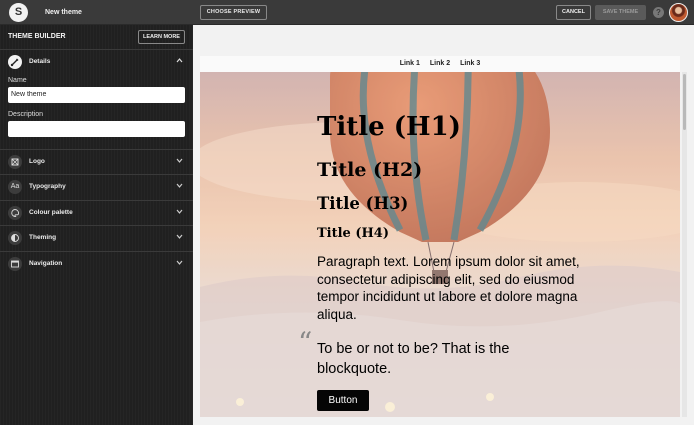  Describe the element at coordinates (161, 37) in the screenshot. I see `learn-more-button: LEARN MORE` at that location.